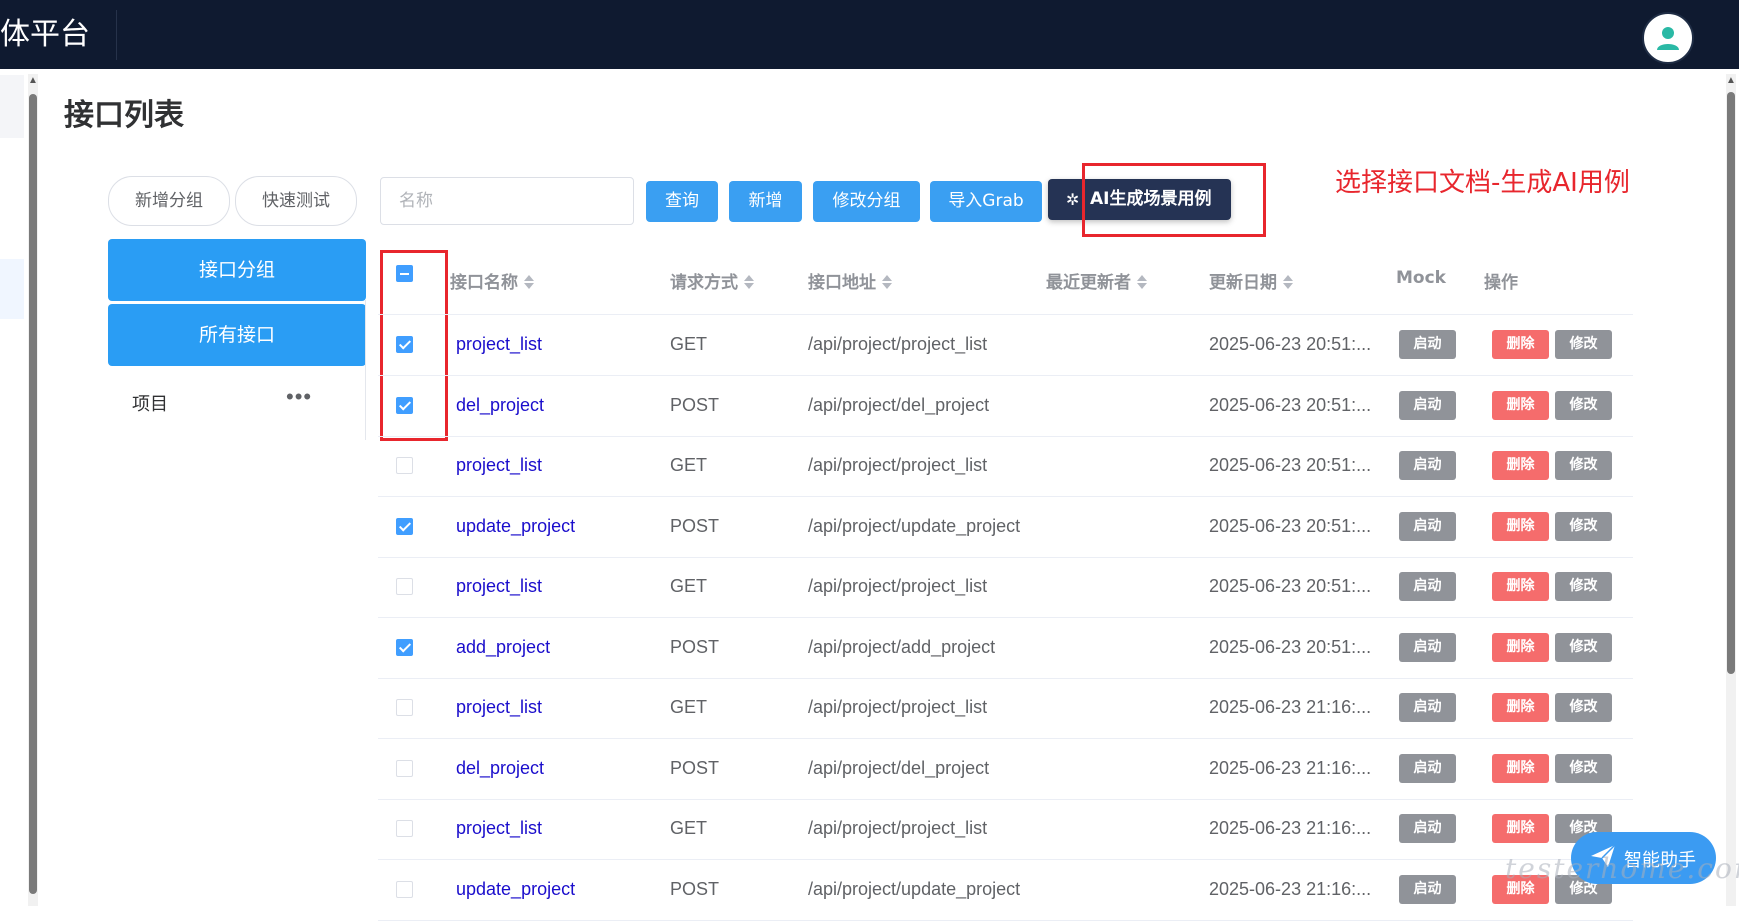  I want to click on right-scrollbar: ▲, so click(1731, 490).